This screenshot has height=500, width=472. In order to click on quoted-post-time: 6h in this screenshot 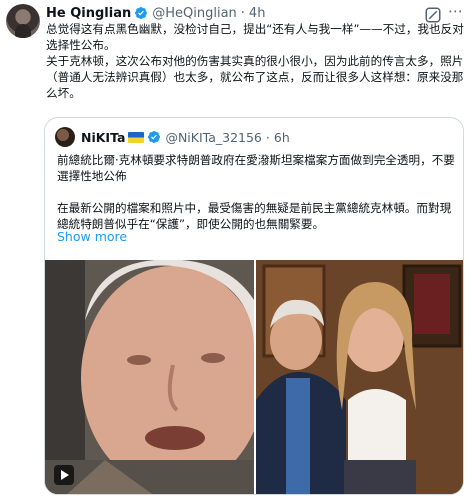, I will do `click(282, 137)`.